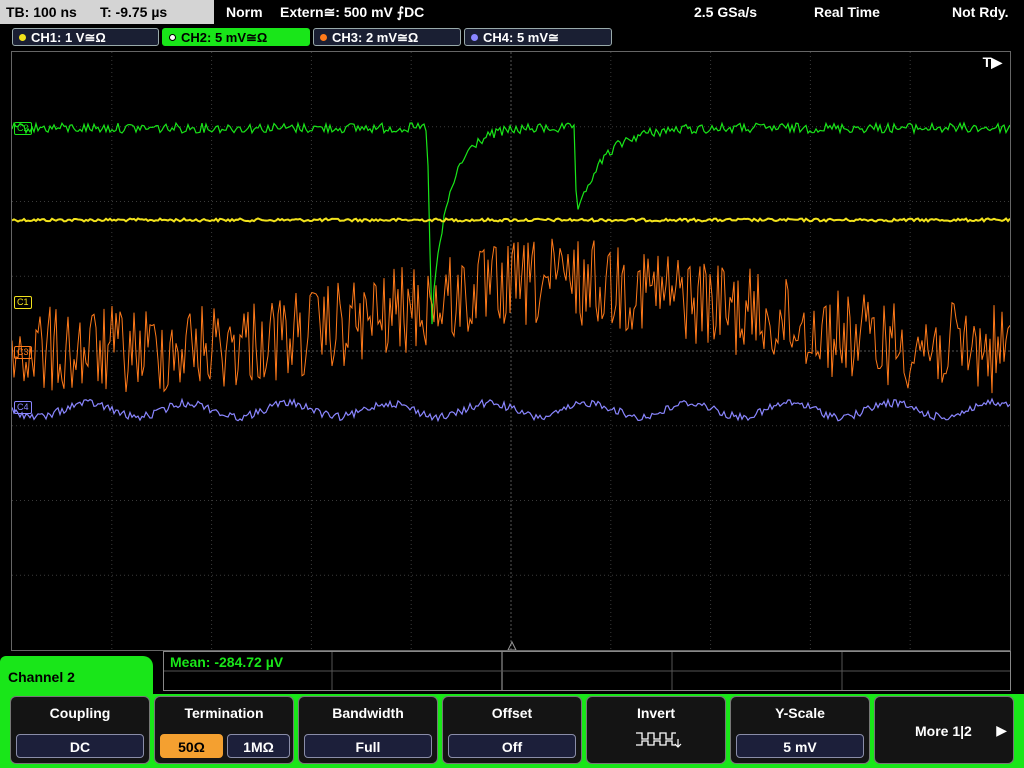 The image size is (1024, 768). Describe the element at coordinates (368, 730) in the screenshot. I see `bandwidth-softkey: Bandwidth Full` at that location.